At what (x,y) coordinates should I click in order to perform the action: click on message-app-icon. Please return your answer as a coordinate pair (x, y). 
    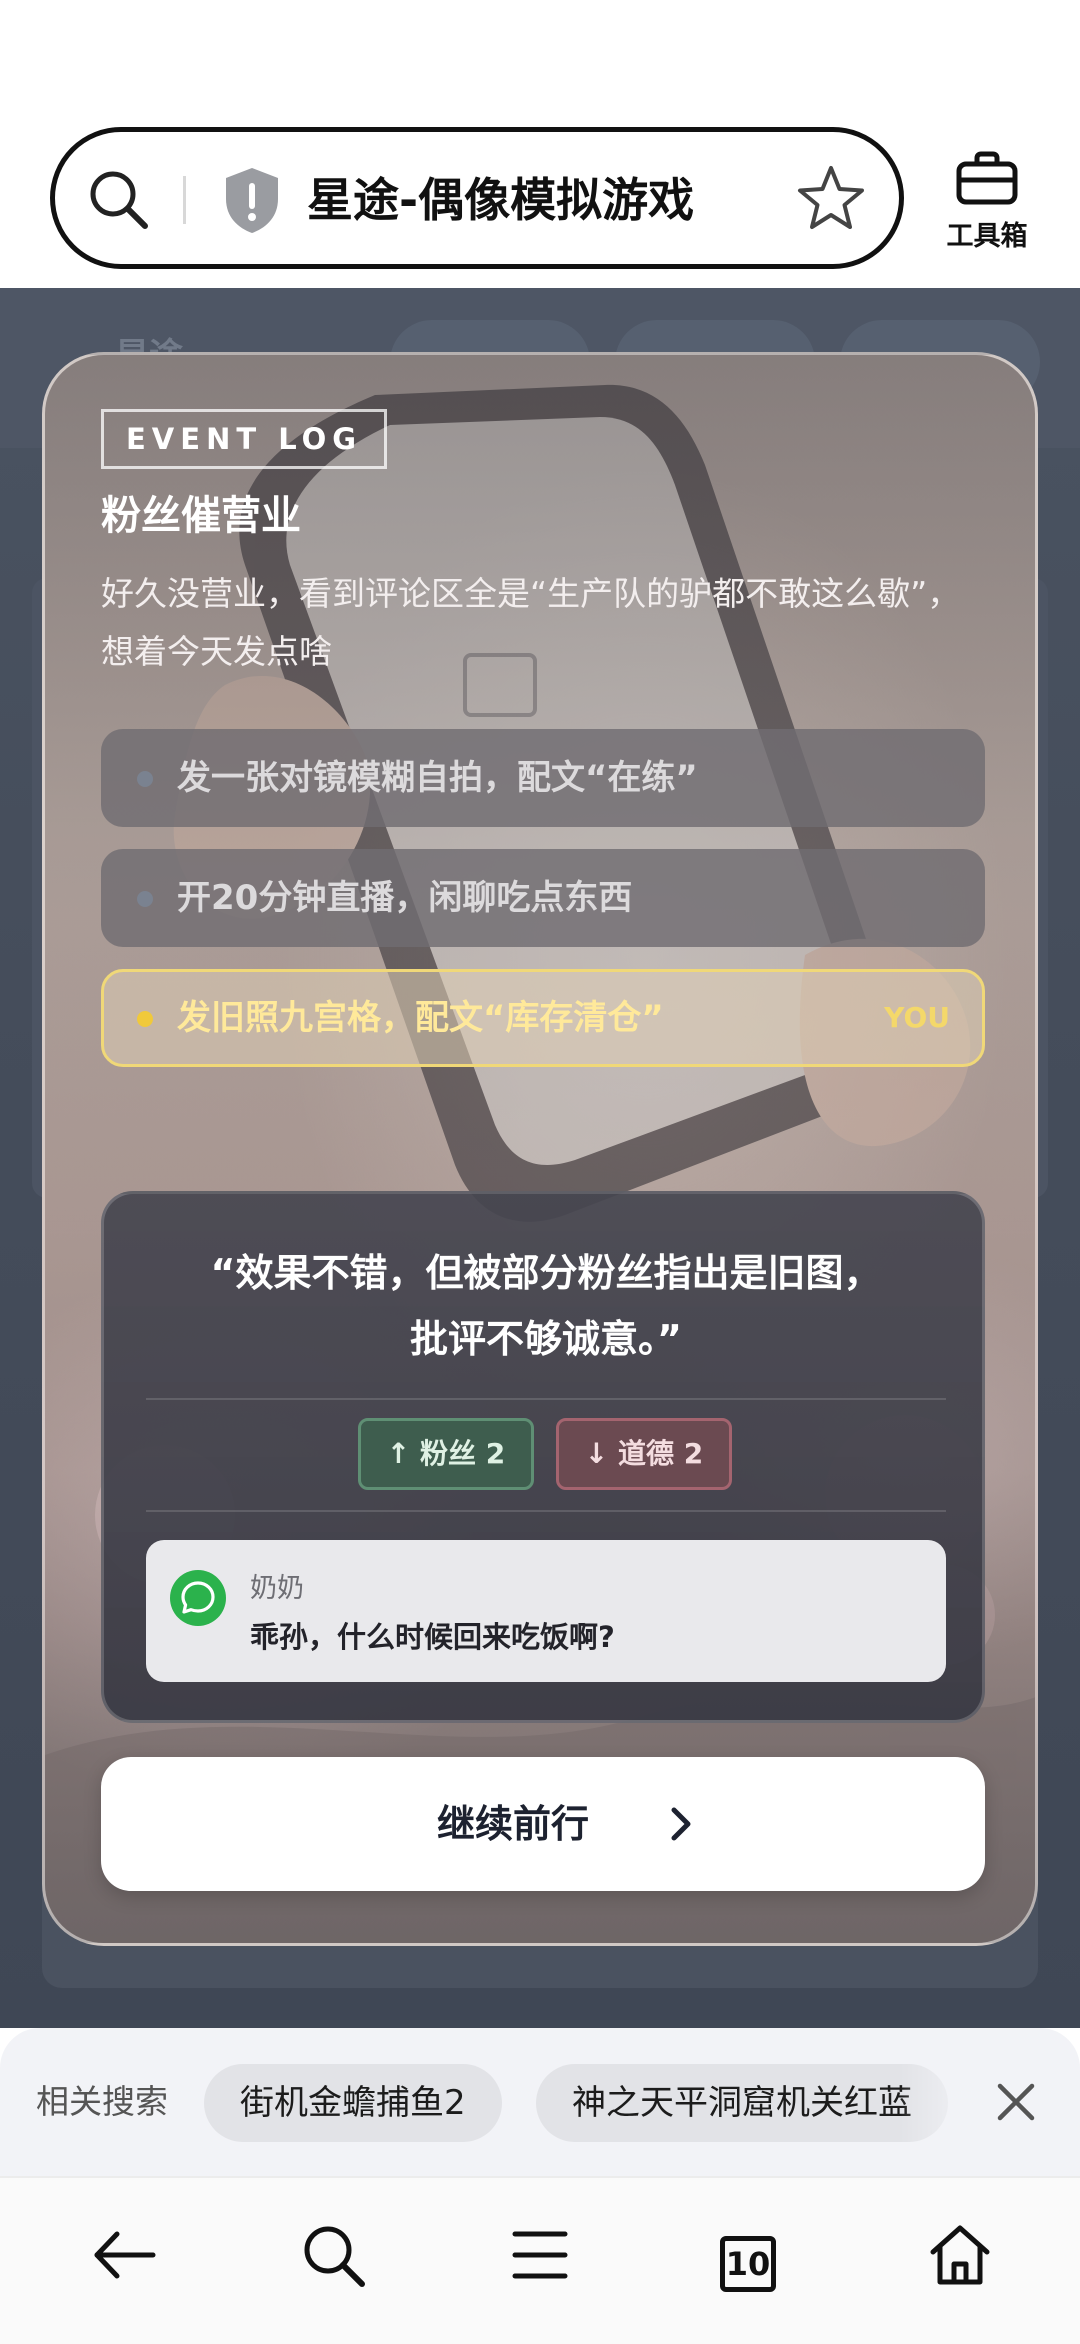
    Looking at the image, I should click on (198, 1598).